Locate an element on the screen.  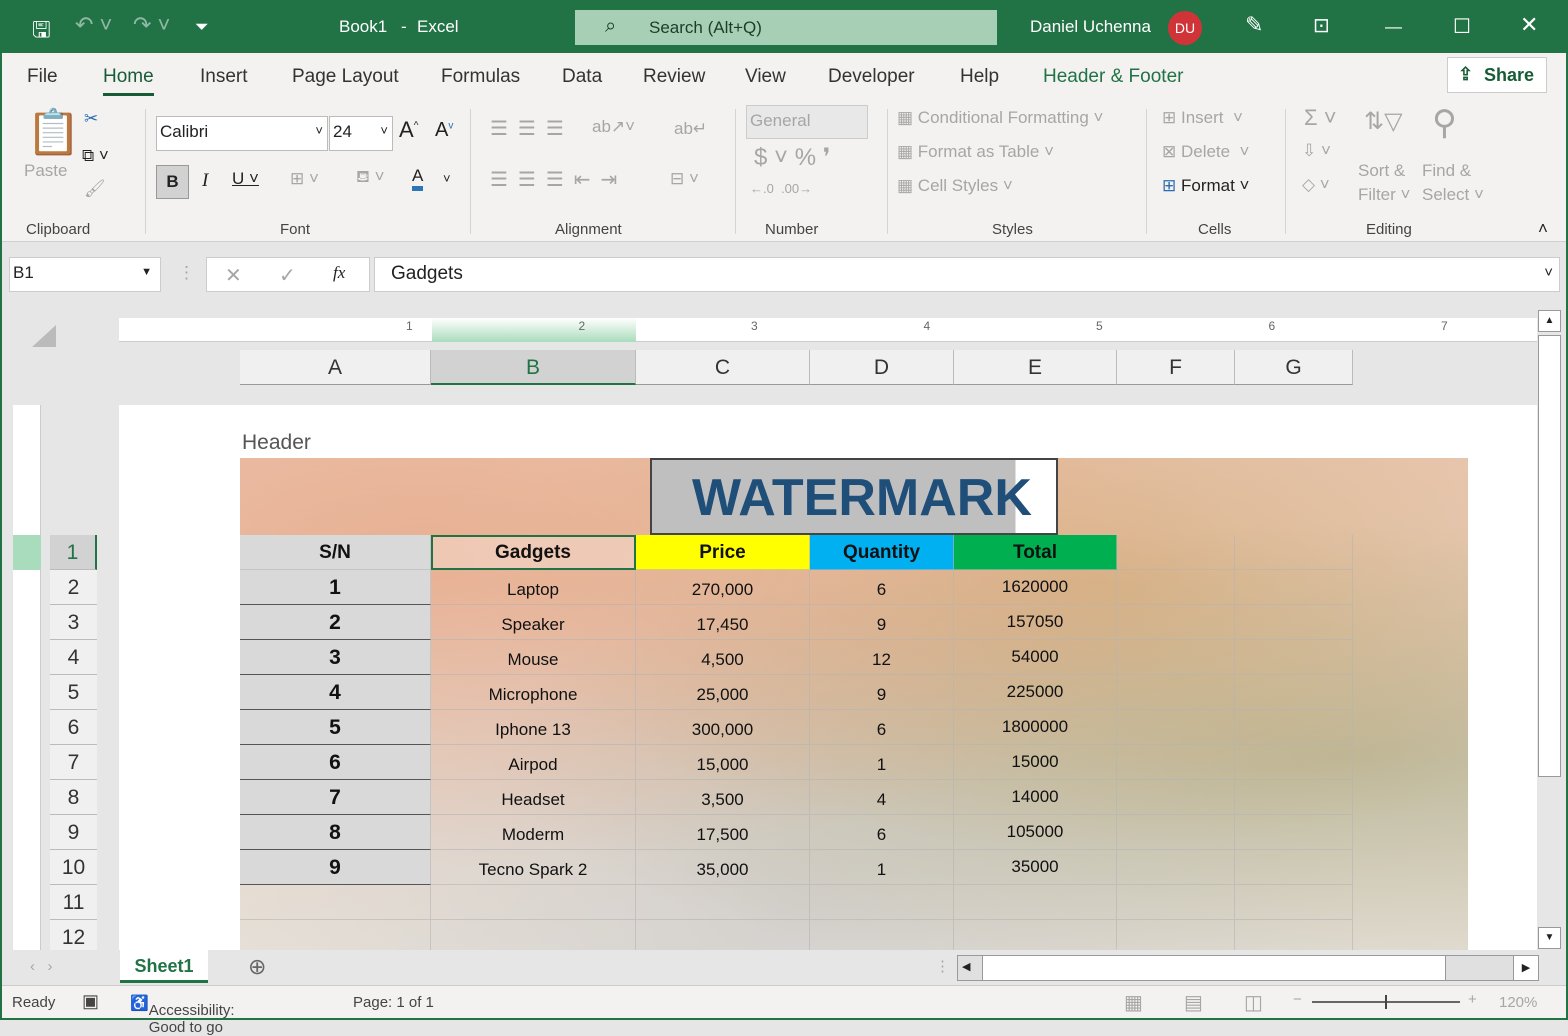
paste-button: Paste is located at coordinates (45, 171).